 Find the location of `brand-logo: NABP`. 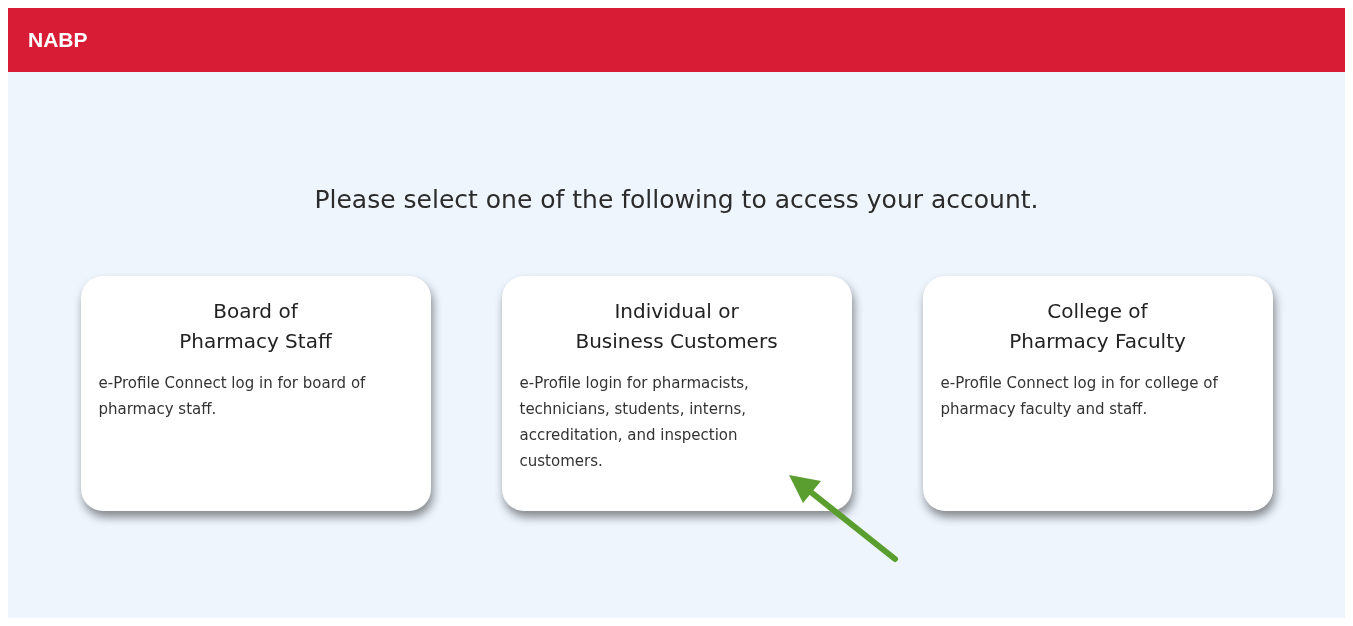

brand-logo: NABP is located at coordinates (58, 40).